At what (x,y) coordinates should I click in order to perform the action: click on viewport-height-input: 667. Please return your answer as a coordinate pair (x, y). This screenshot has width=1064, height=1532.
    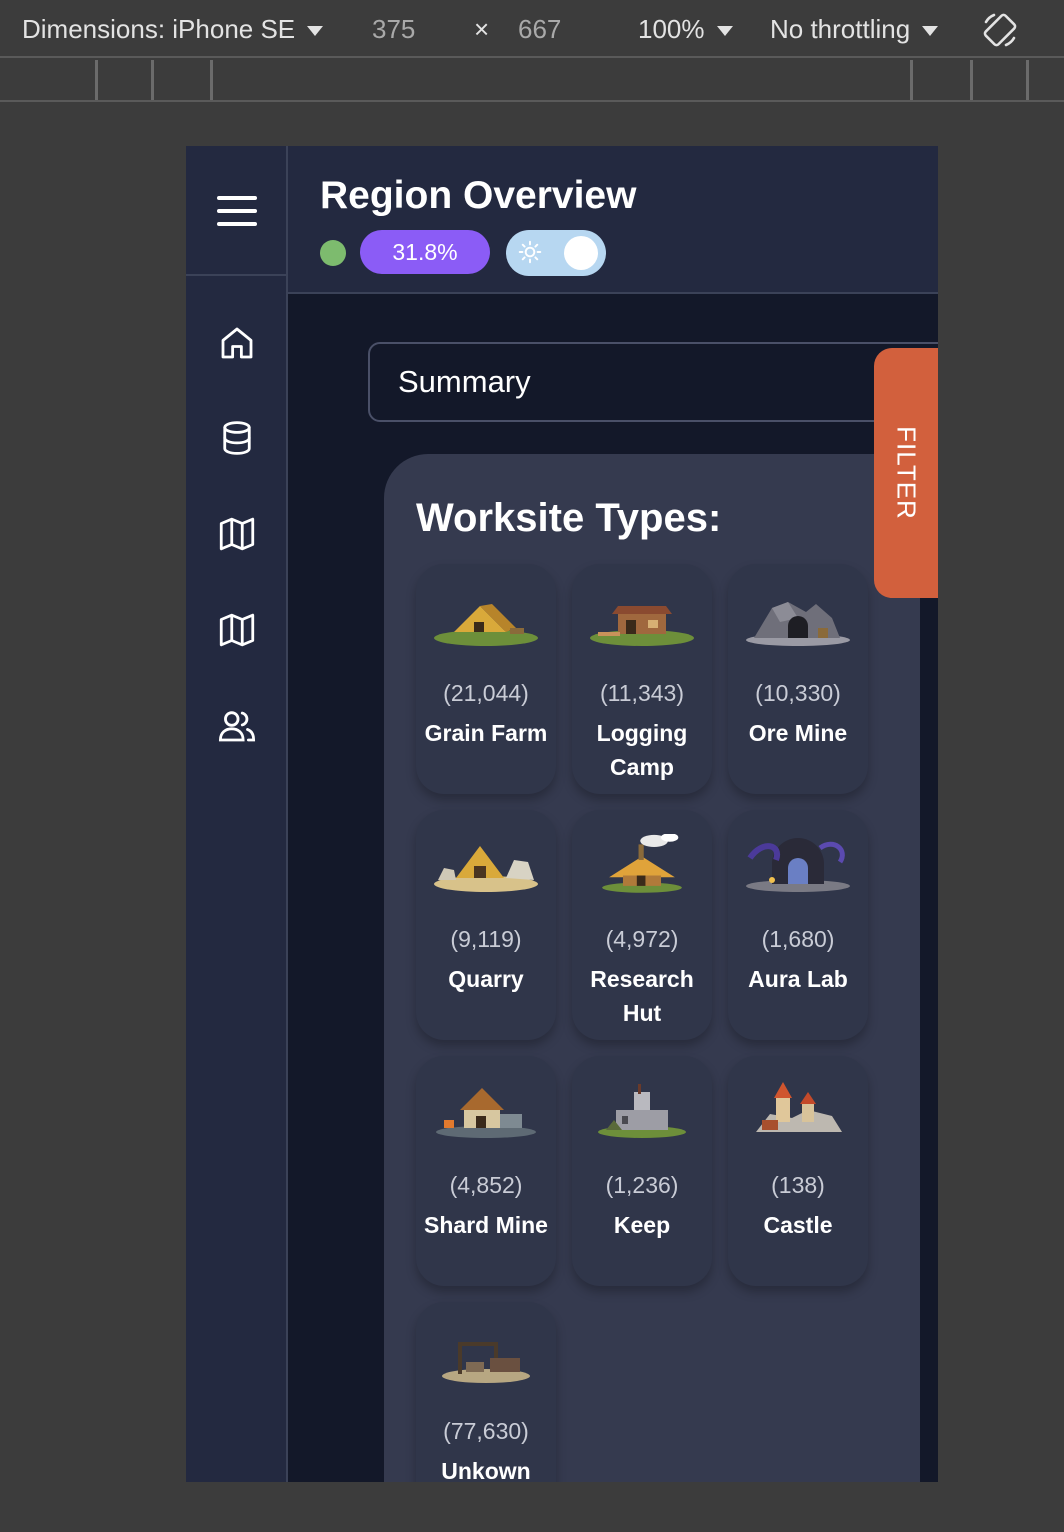
    Looking at the image, I should click on (539, 29).